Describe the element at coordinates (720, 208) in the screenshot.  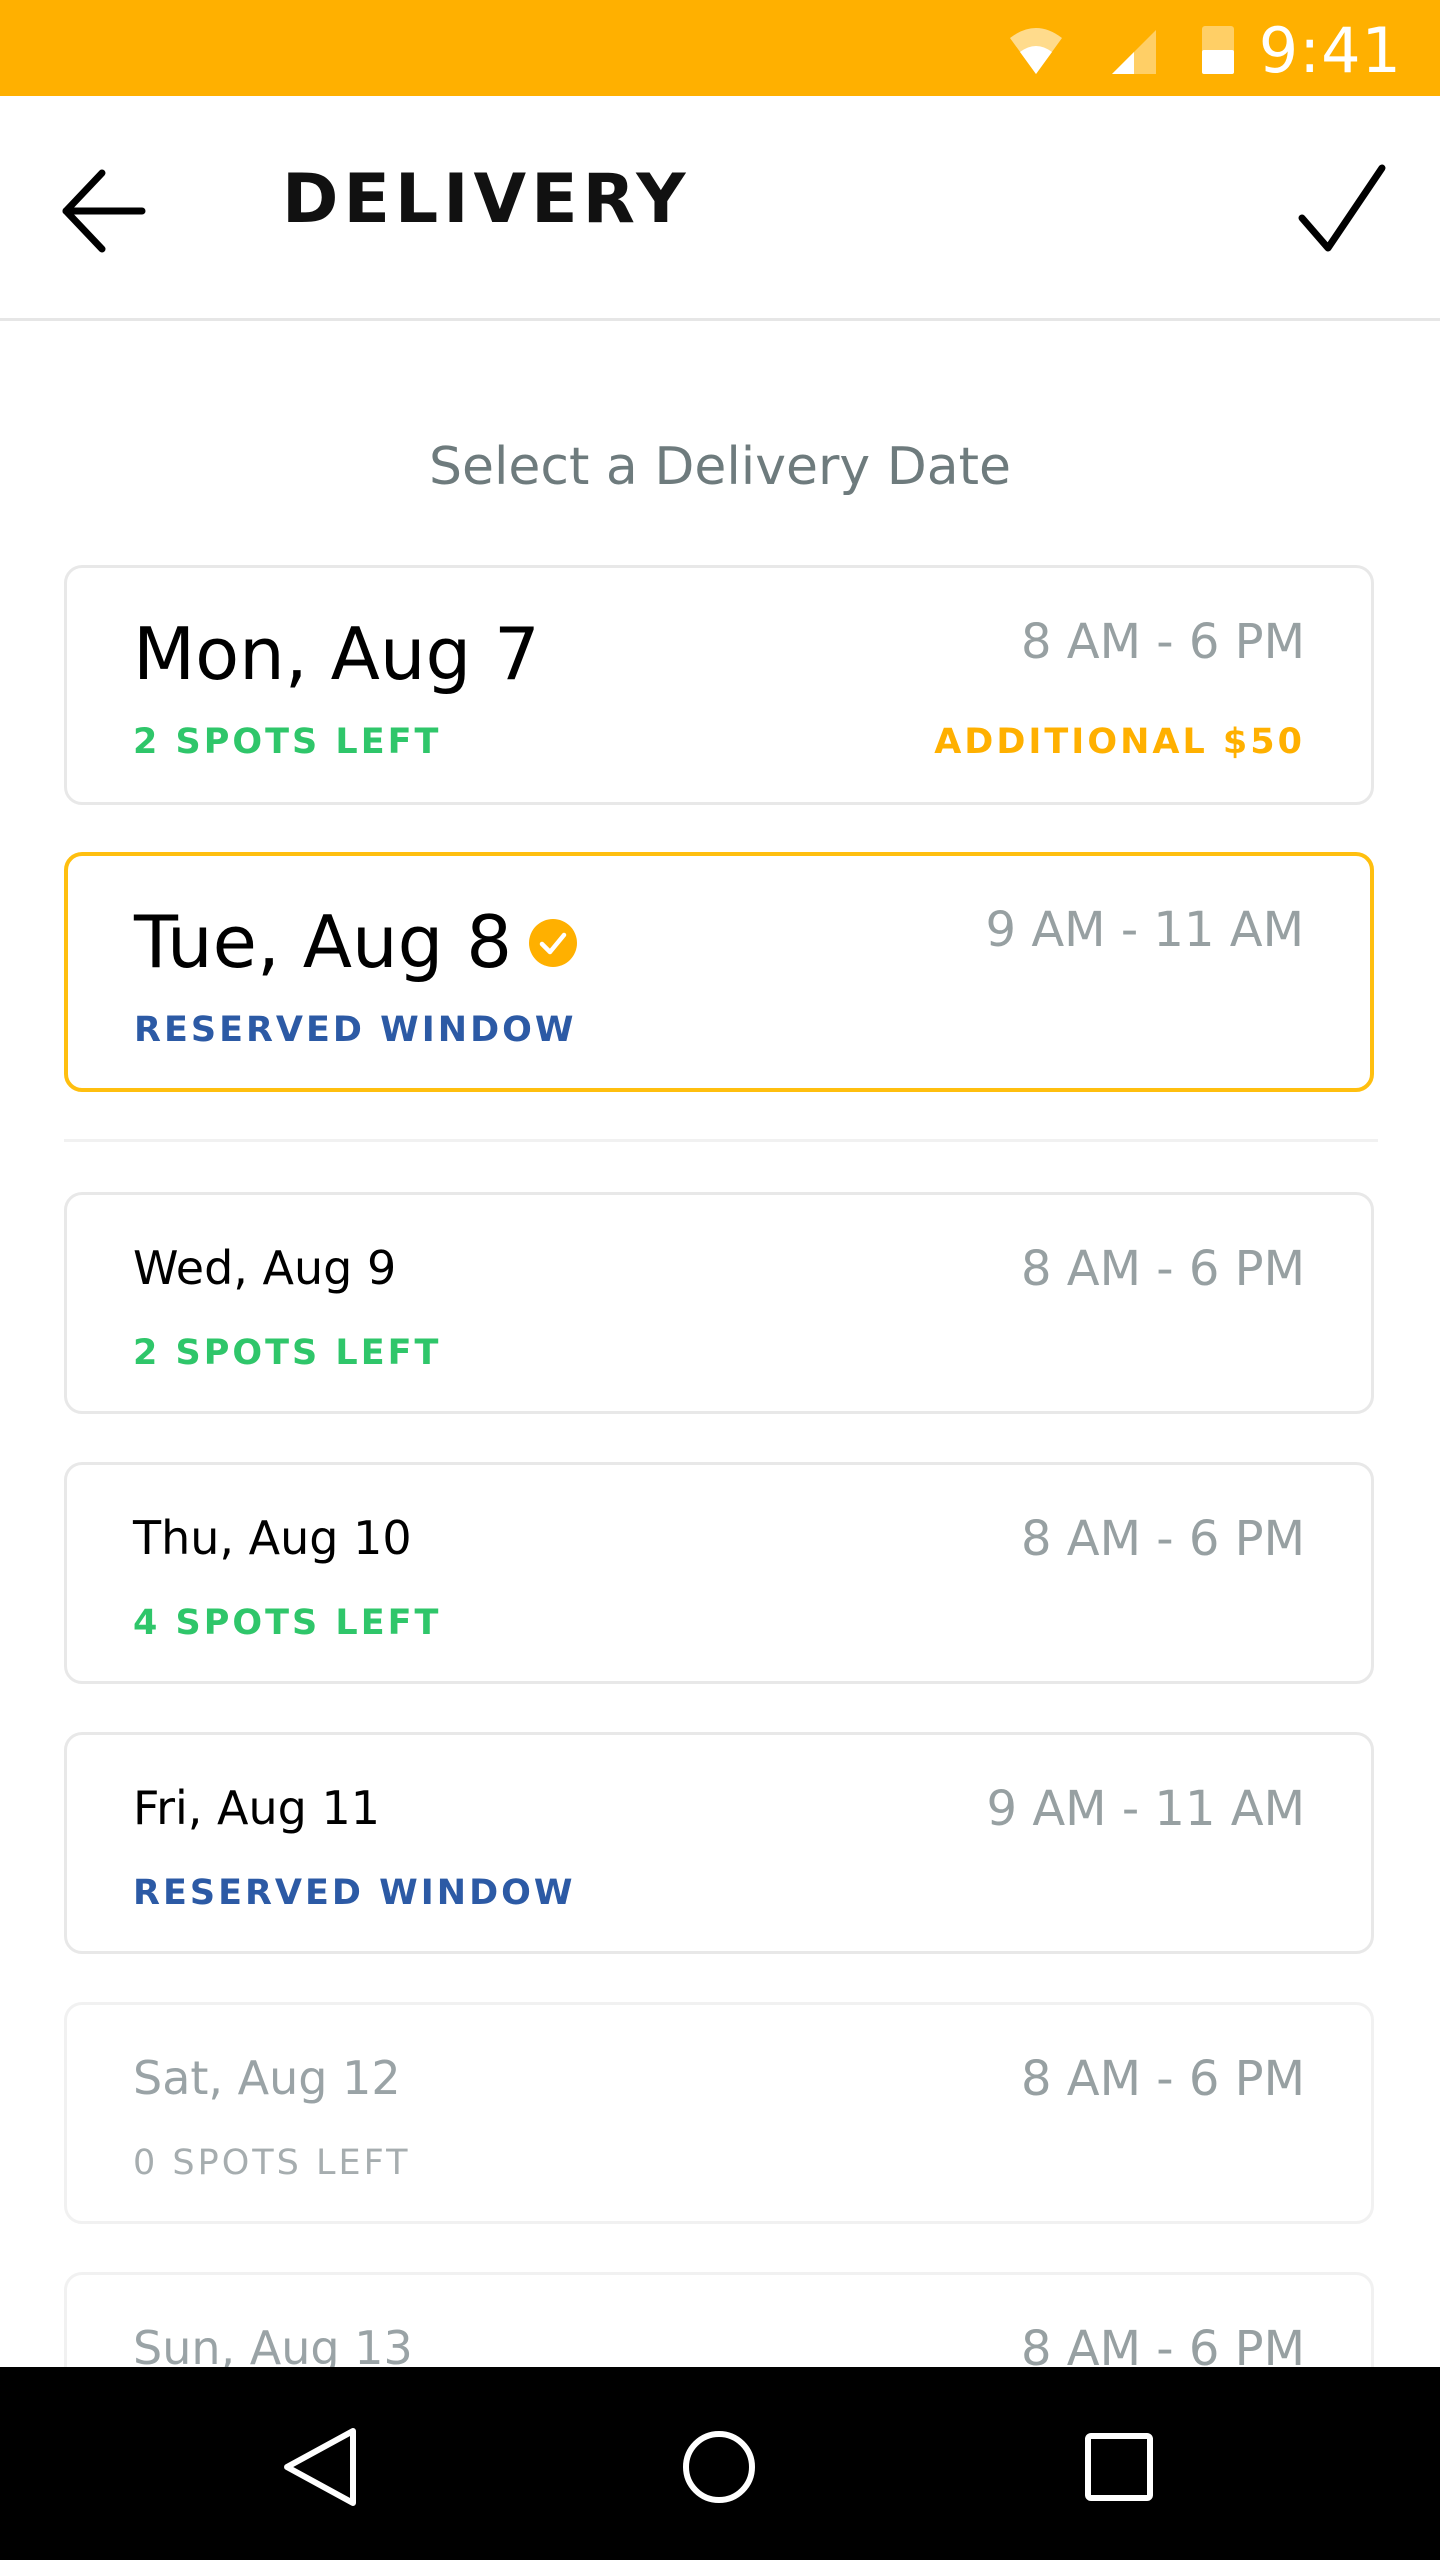
I see `app-bar: DELIVERY` at that location.